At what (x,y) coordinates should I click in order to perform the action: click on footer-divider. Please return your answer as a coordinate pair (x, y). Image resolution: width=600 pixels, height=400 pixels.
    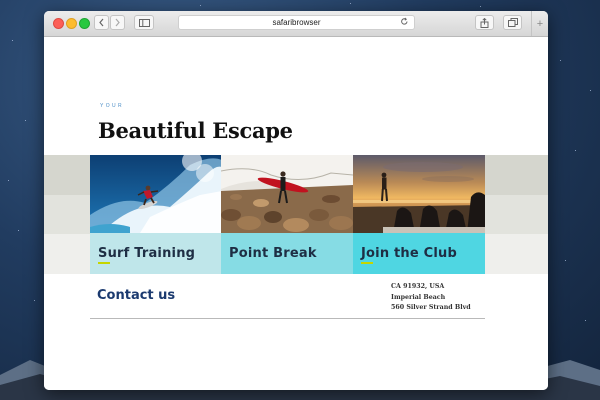
    Looking at the image, I should click on (287, 318).